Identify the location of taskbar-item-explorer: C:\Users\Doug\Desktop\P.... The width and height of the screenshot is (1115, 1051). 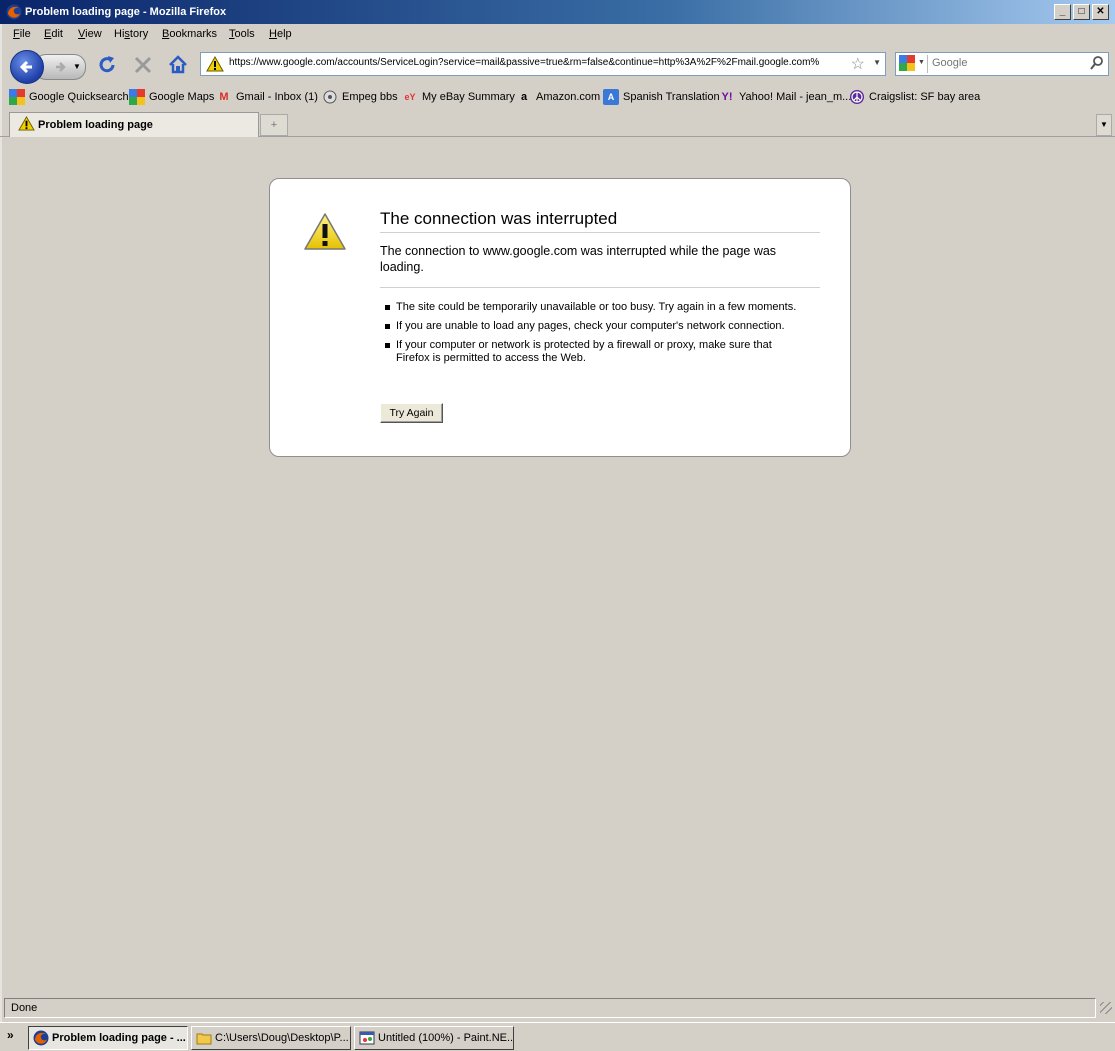
(271, 1038).